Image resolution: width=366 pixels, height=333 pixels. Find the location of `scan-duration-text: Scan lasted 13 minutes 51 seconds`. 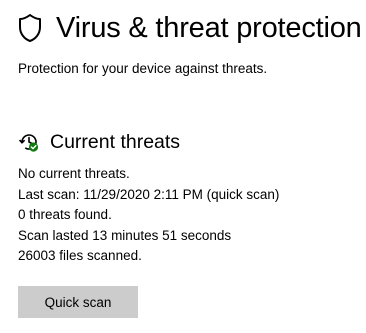

scan-duration-text: Scan lasted 13 minutes 51 seconds is located at coordinates (125, 235).